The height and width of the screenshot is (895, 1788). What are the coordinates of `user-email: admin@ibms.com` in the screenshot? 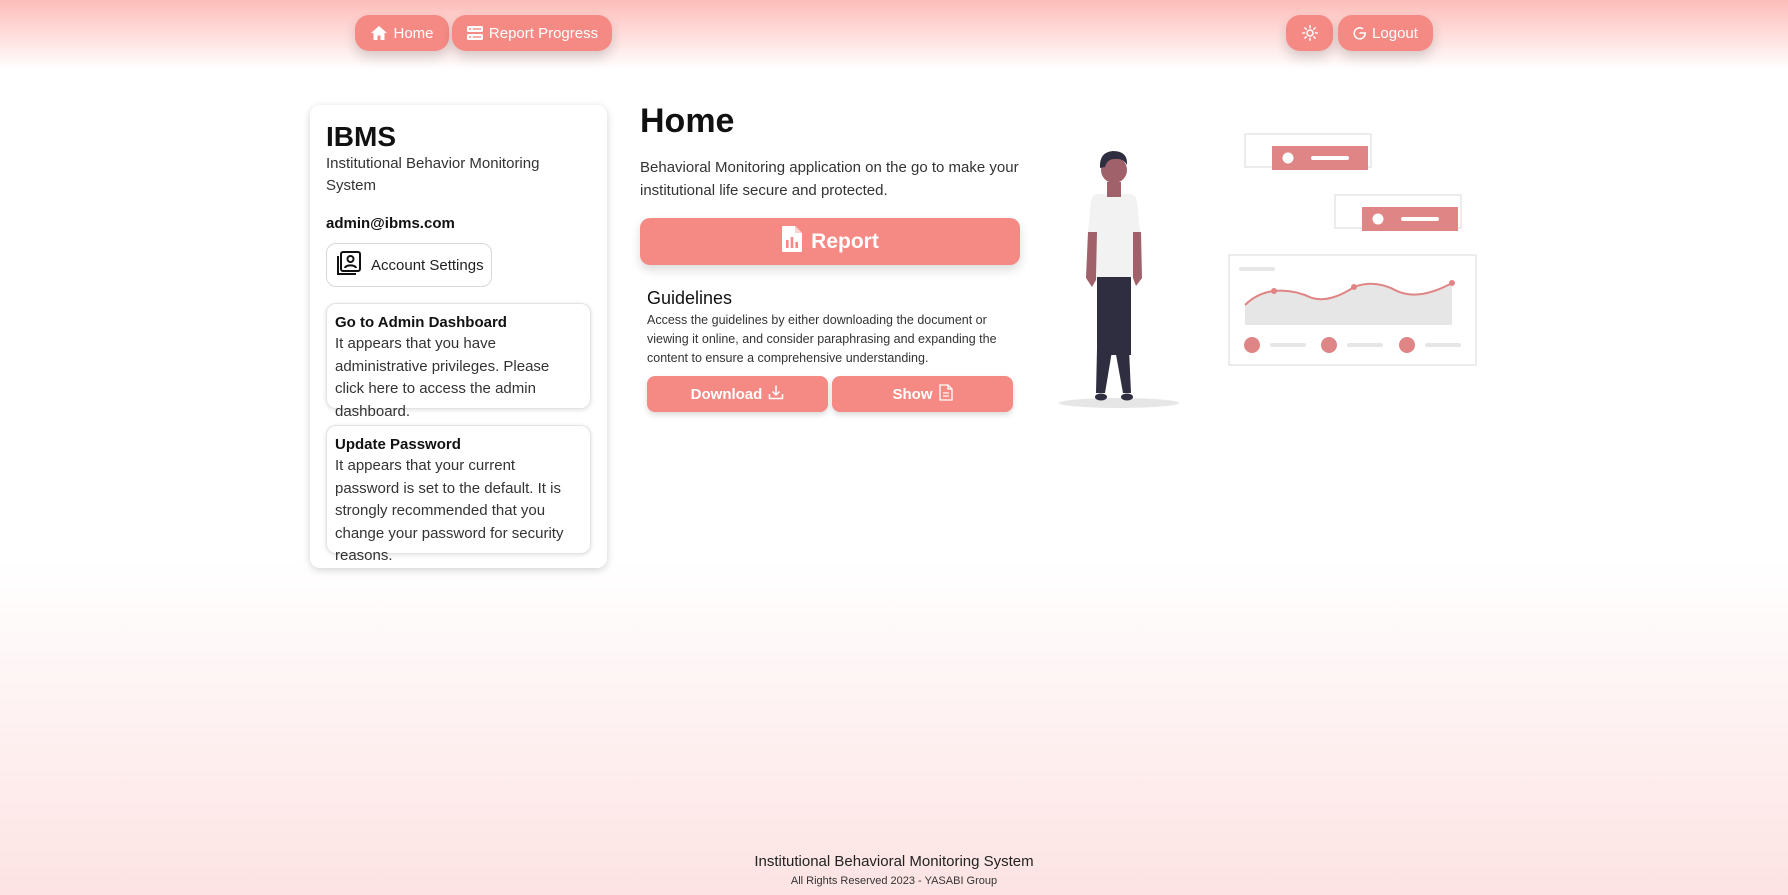 It's located at (390, 223).